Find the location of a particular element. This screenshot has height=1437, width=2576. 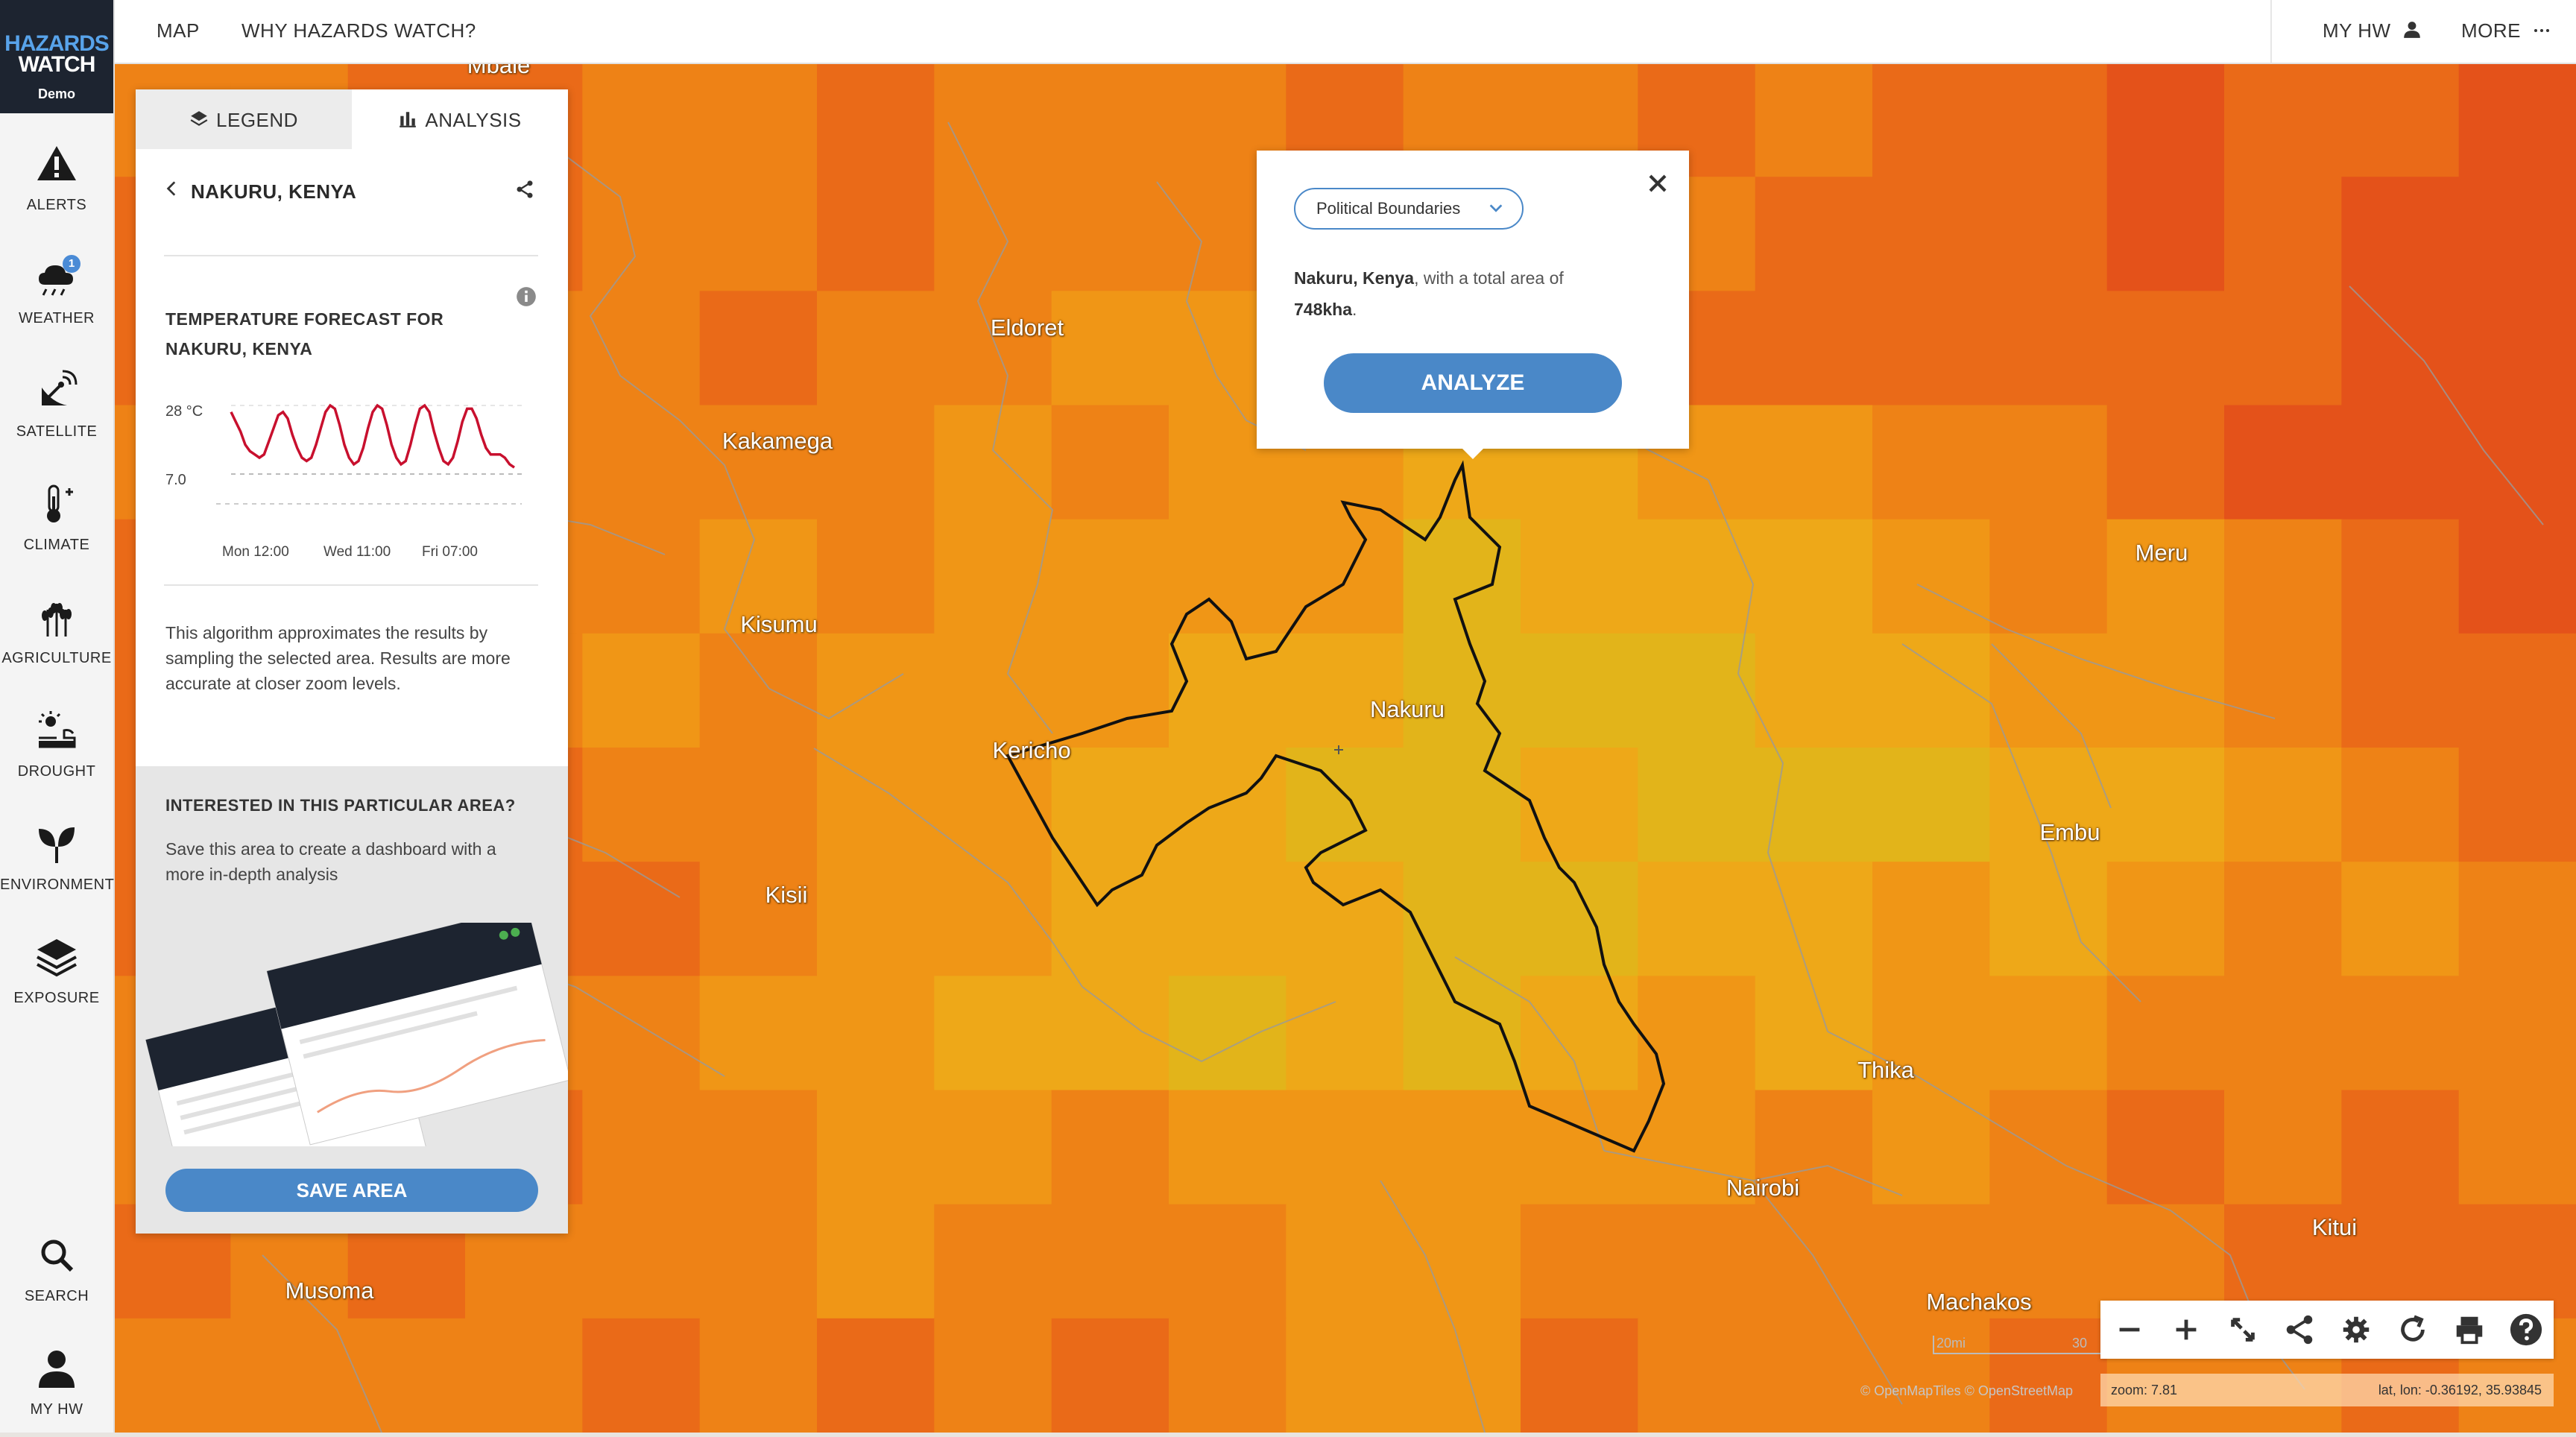

dashboard-preview-image is located at coordinates (356, 1034).